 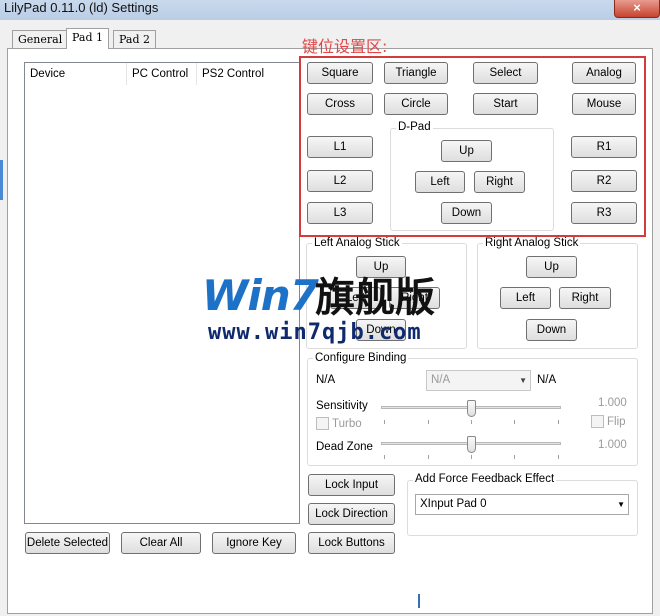 What do you see at coordinates (616, 422) in the screenshot?
I see `flip-label: Flip` at bounding box center [616, 422].